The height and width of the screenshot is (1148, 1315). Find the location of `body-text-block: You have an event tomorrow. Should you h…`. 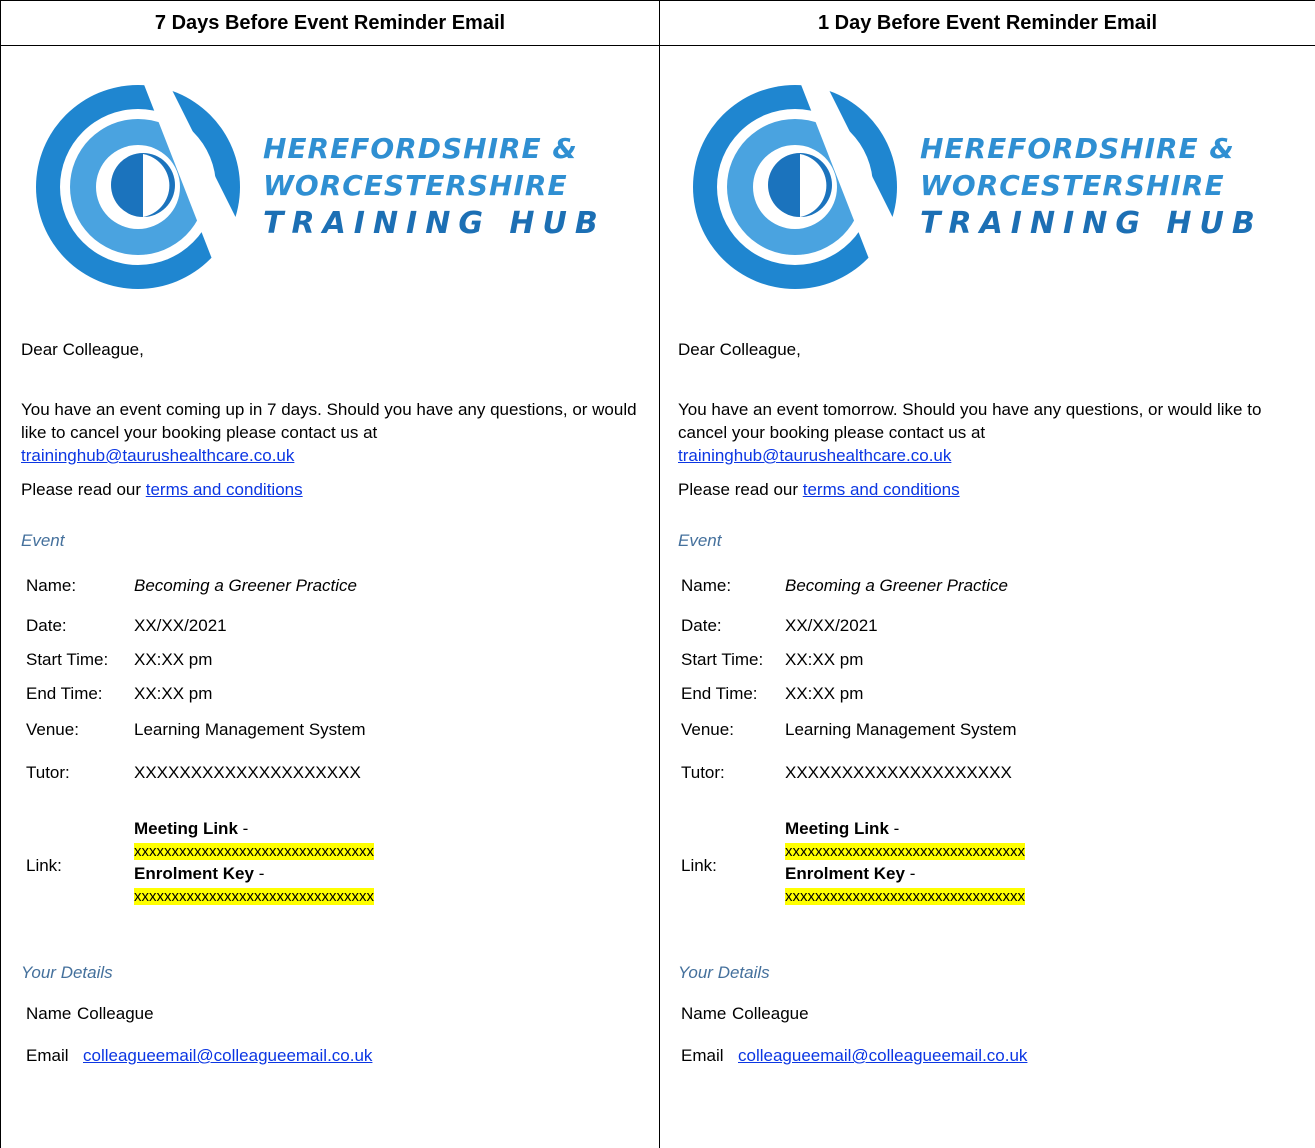

body-text-block: You have an event tomorrow. Should you h… is located at coordinates (986, 432).